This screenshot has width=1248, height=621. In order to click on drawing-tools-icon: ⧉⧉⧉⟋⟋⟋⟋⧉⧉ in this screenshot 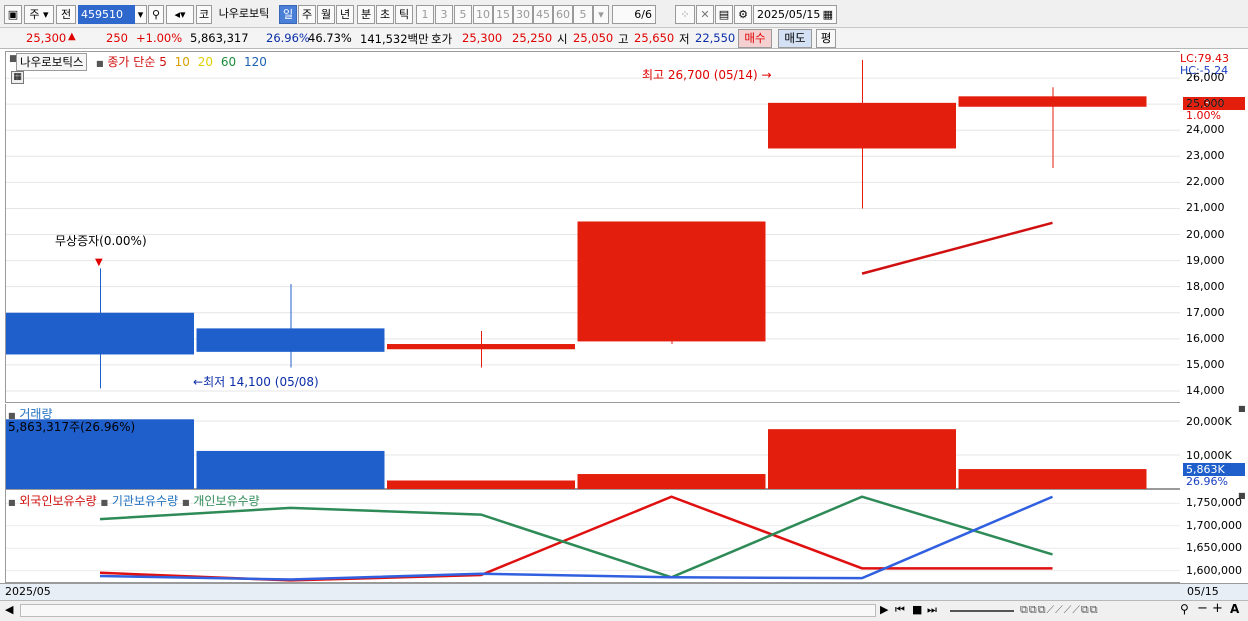, I will do `click(1059, 610)`.